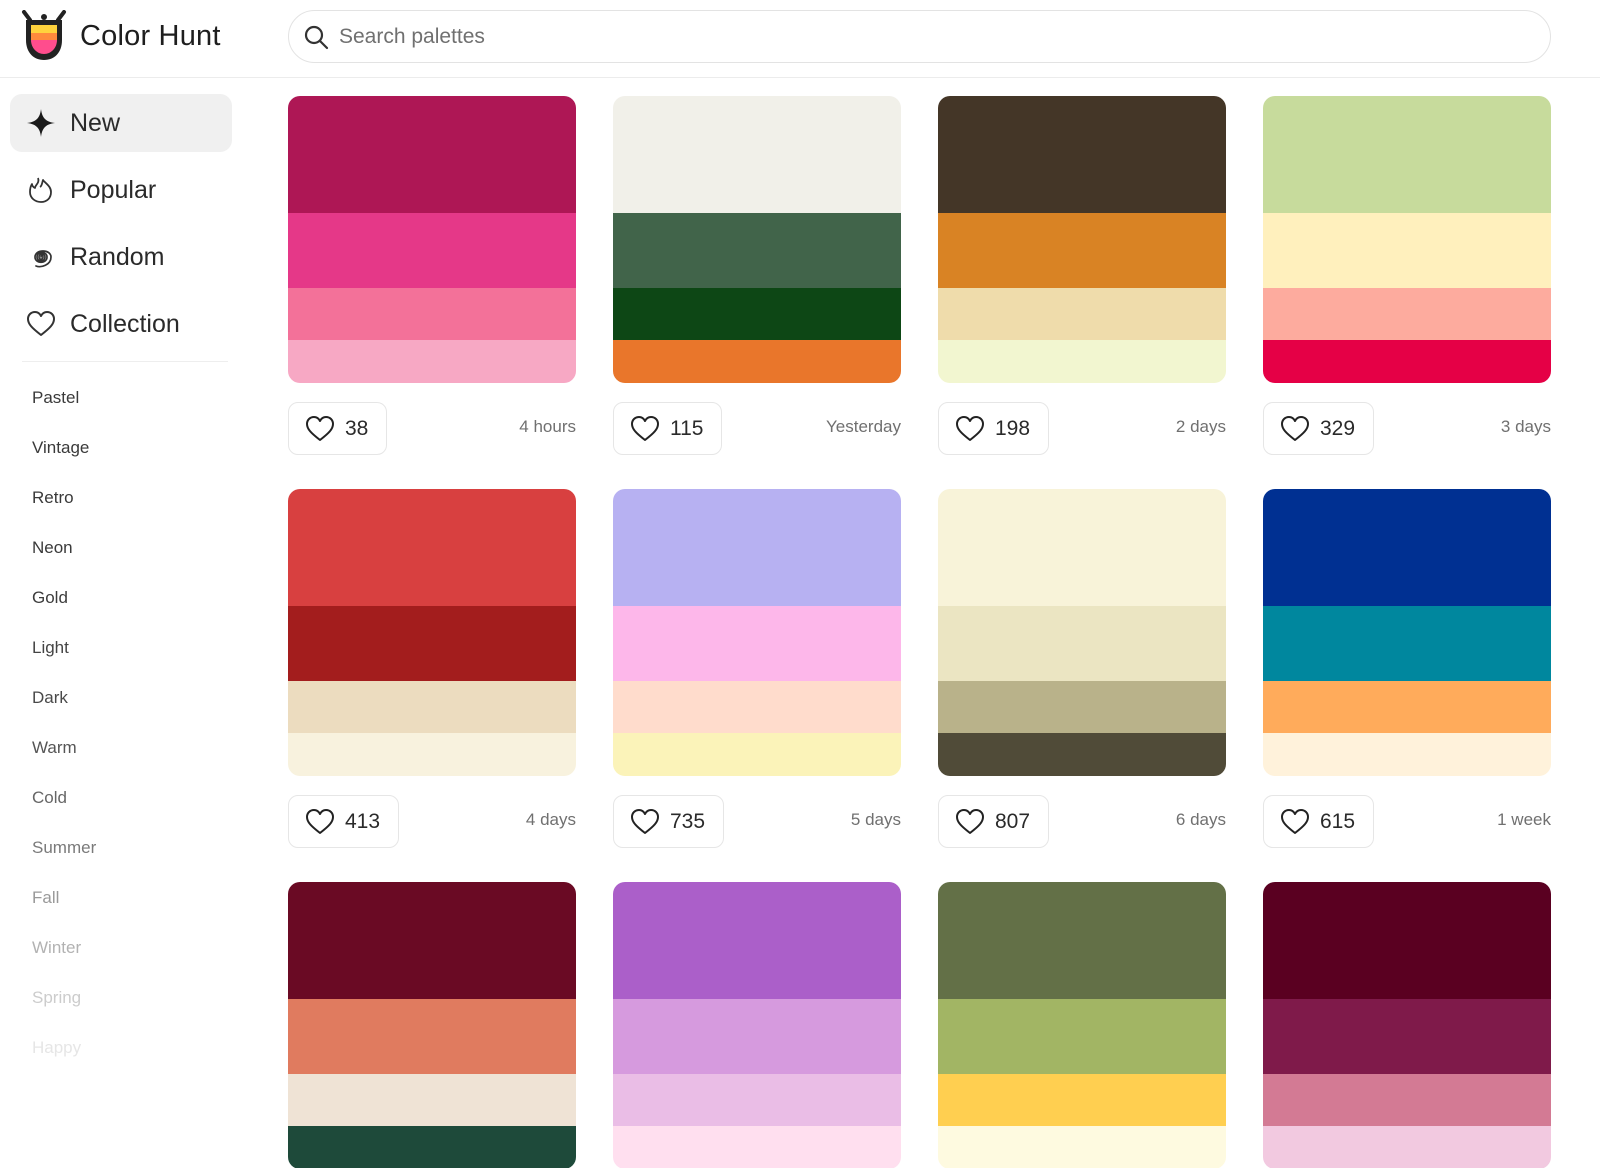 Image resolution: width=1600 pixels, height=1168 pixels. Describe the element at coordinates (60, 448) in the screenshot. I see `tag-vintage: Vintage` at that location.